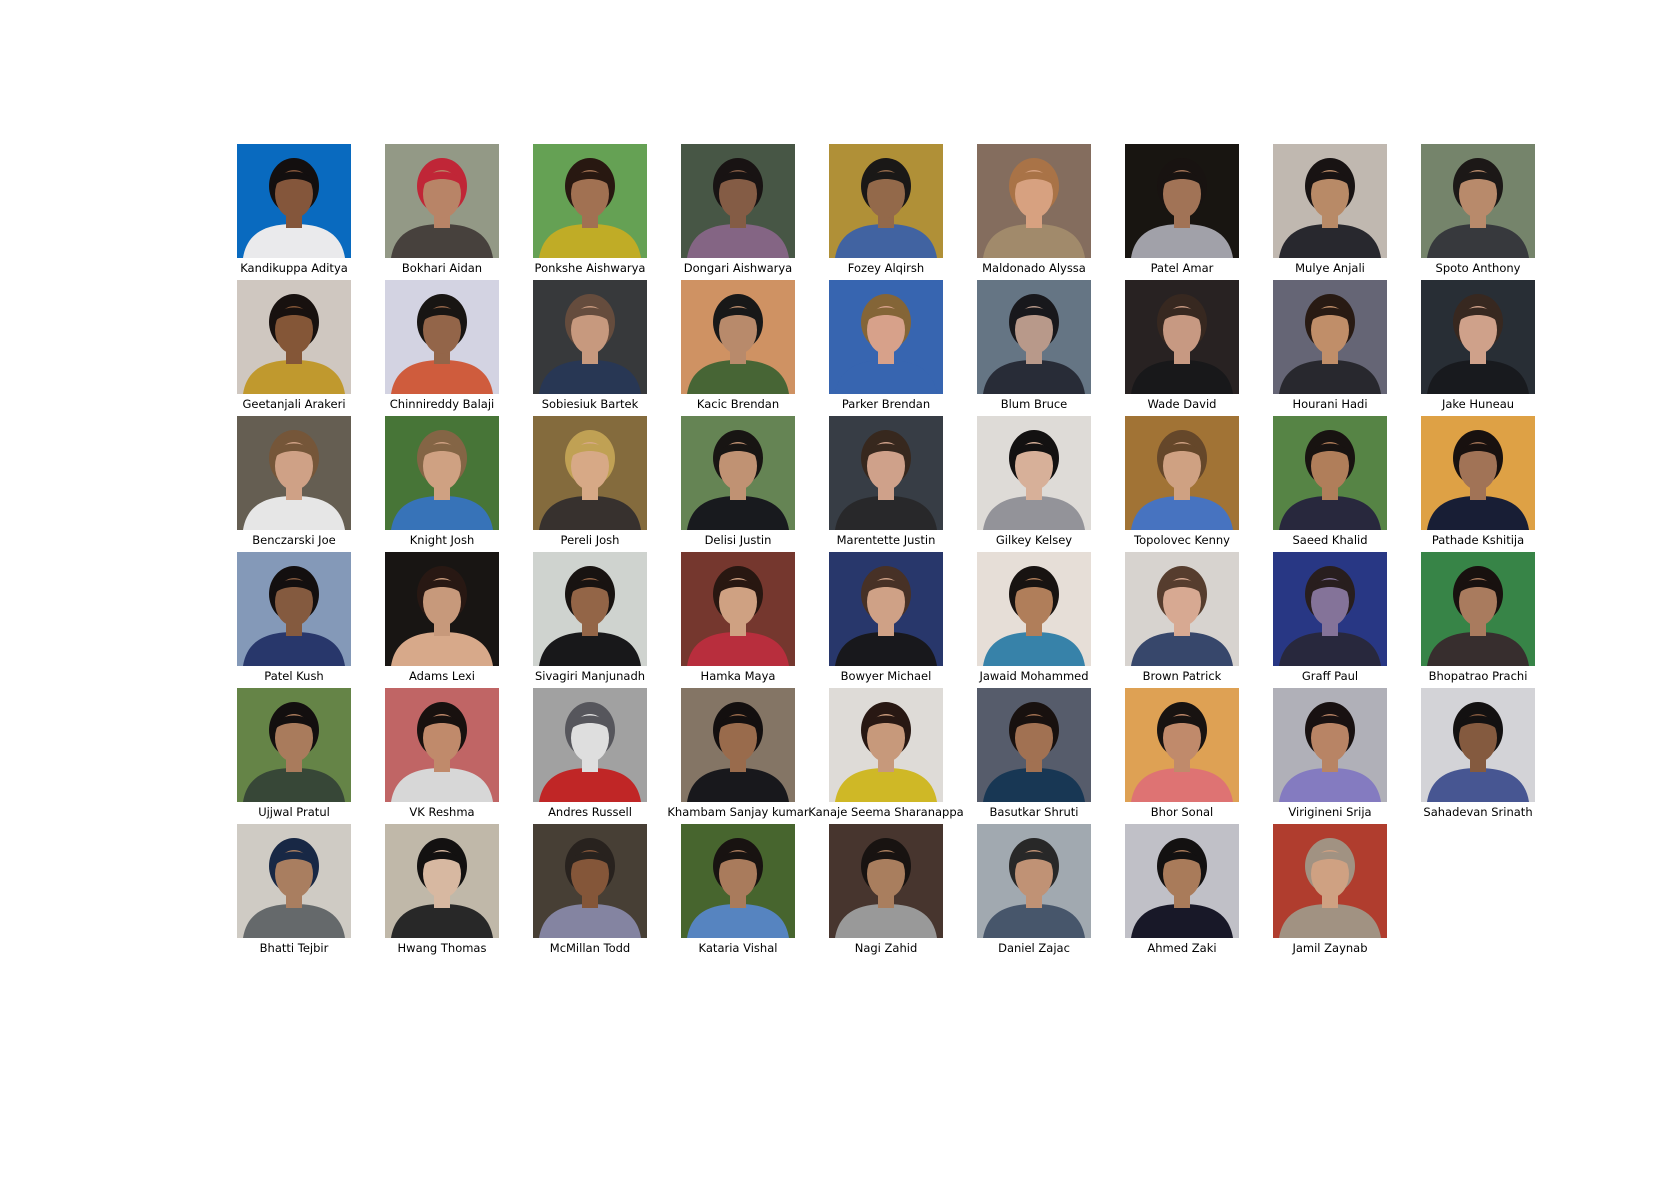  I want to click on portrait-tile: Bowyer Michael, so click(881, 620).